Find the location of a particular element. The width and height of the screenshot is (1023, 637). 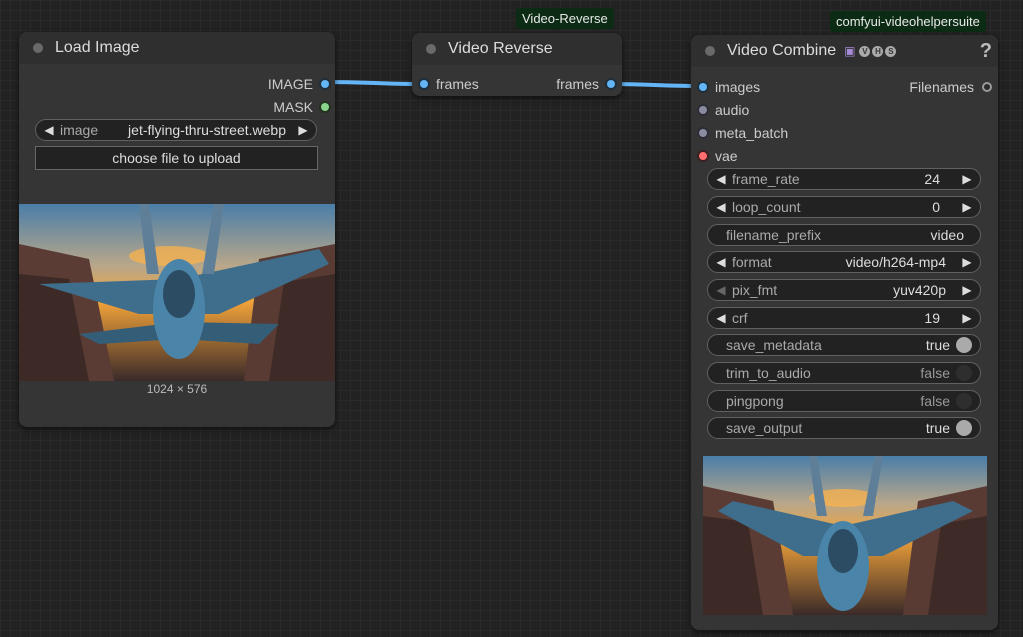

output-label: Filenames is located at coordinates (941, 87).